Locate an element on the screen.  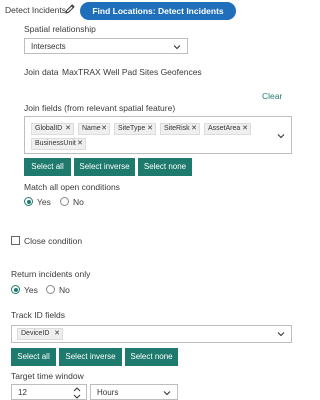
tag-label: DeviceID is located at coordinates (35, 333).